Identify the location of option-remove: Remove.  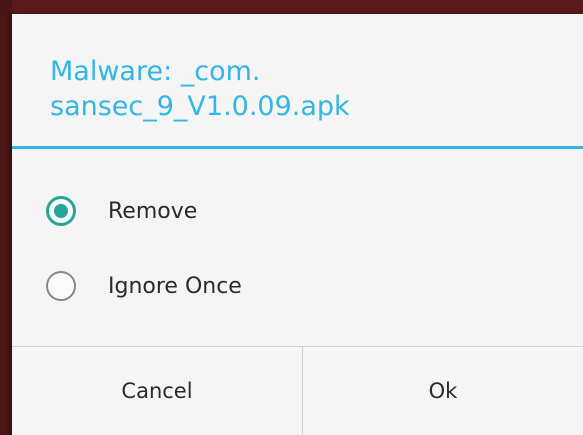
(121, 211).